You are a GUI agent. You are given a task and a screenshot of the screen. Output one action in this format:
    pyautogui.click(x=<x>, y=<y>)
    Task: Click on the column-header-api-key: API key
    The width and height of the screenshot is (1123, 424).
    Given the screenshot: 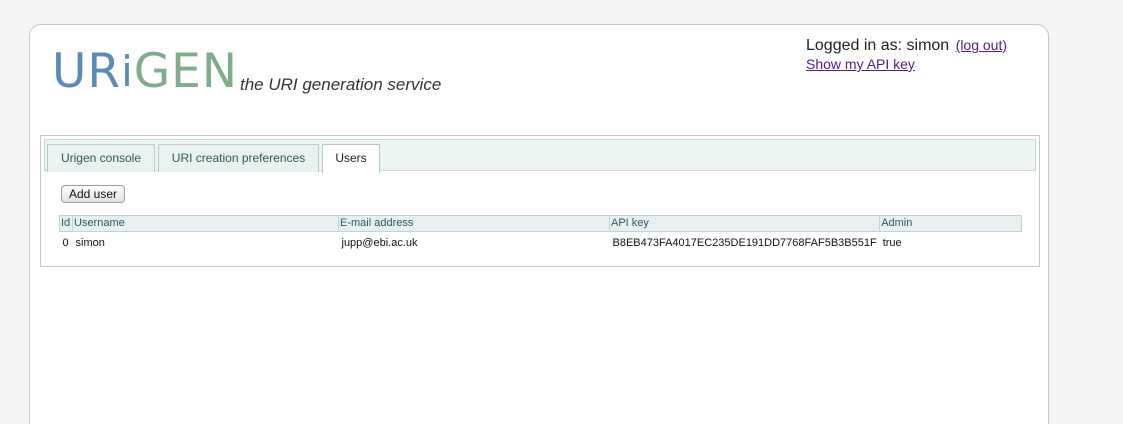 What is the action you would take?
    pyautogui.click(x=744, y=223)
    